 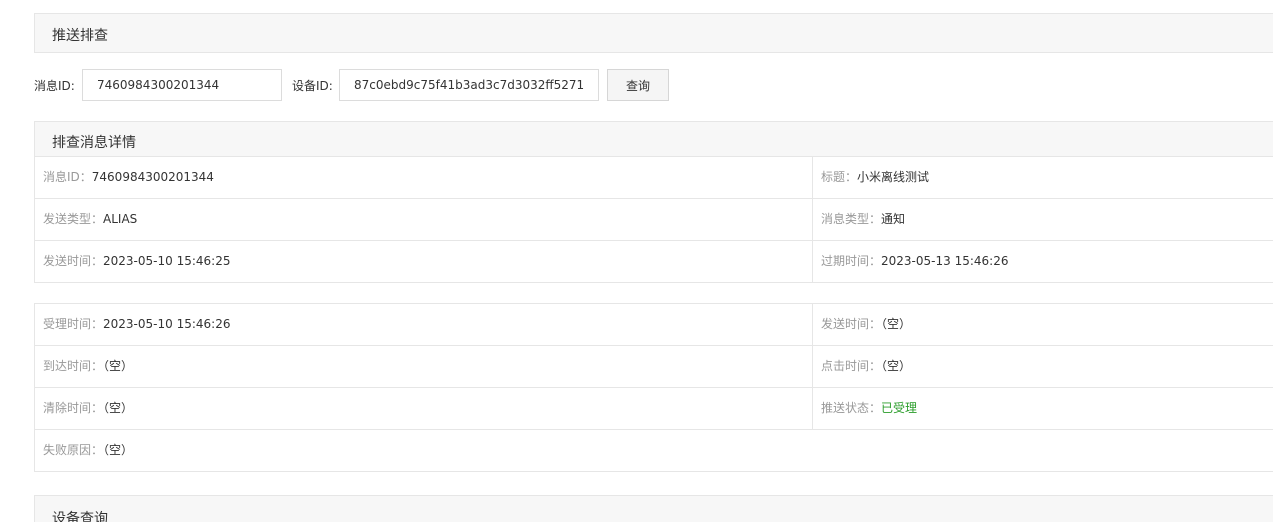 I want to click on detail-cell: 到达时间：（空）, so click(x=424, y=366).